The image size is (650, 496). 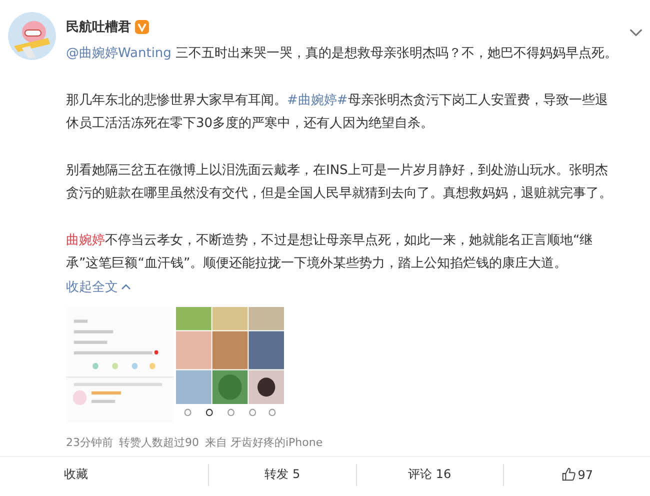 What do you see at coordinates (339, 182) in the screenshot?
I see `post-paragraph: 别看她隔三岔五在微博上以泪洗面云戴孝，在INS上可是一片岁月静好，到处游山玩水。张明杰贪污的赃款在哪里虽然没有交代，但是全国人民早就猜到去向了。真想救妈妈，退赃就完事了。` at bounding box center [339, 182].